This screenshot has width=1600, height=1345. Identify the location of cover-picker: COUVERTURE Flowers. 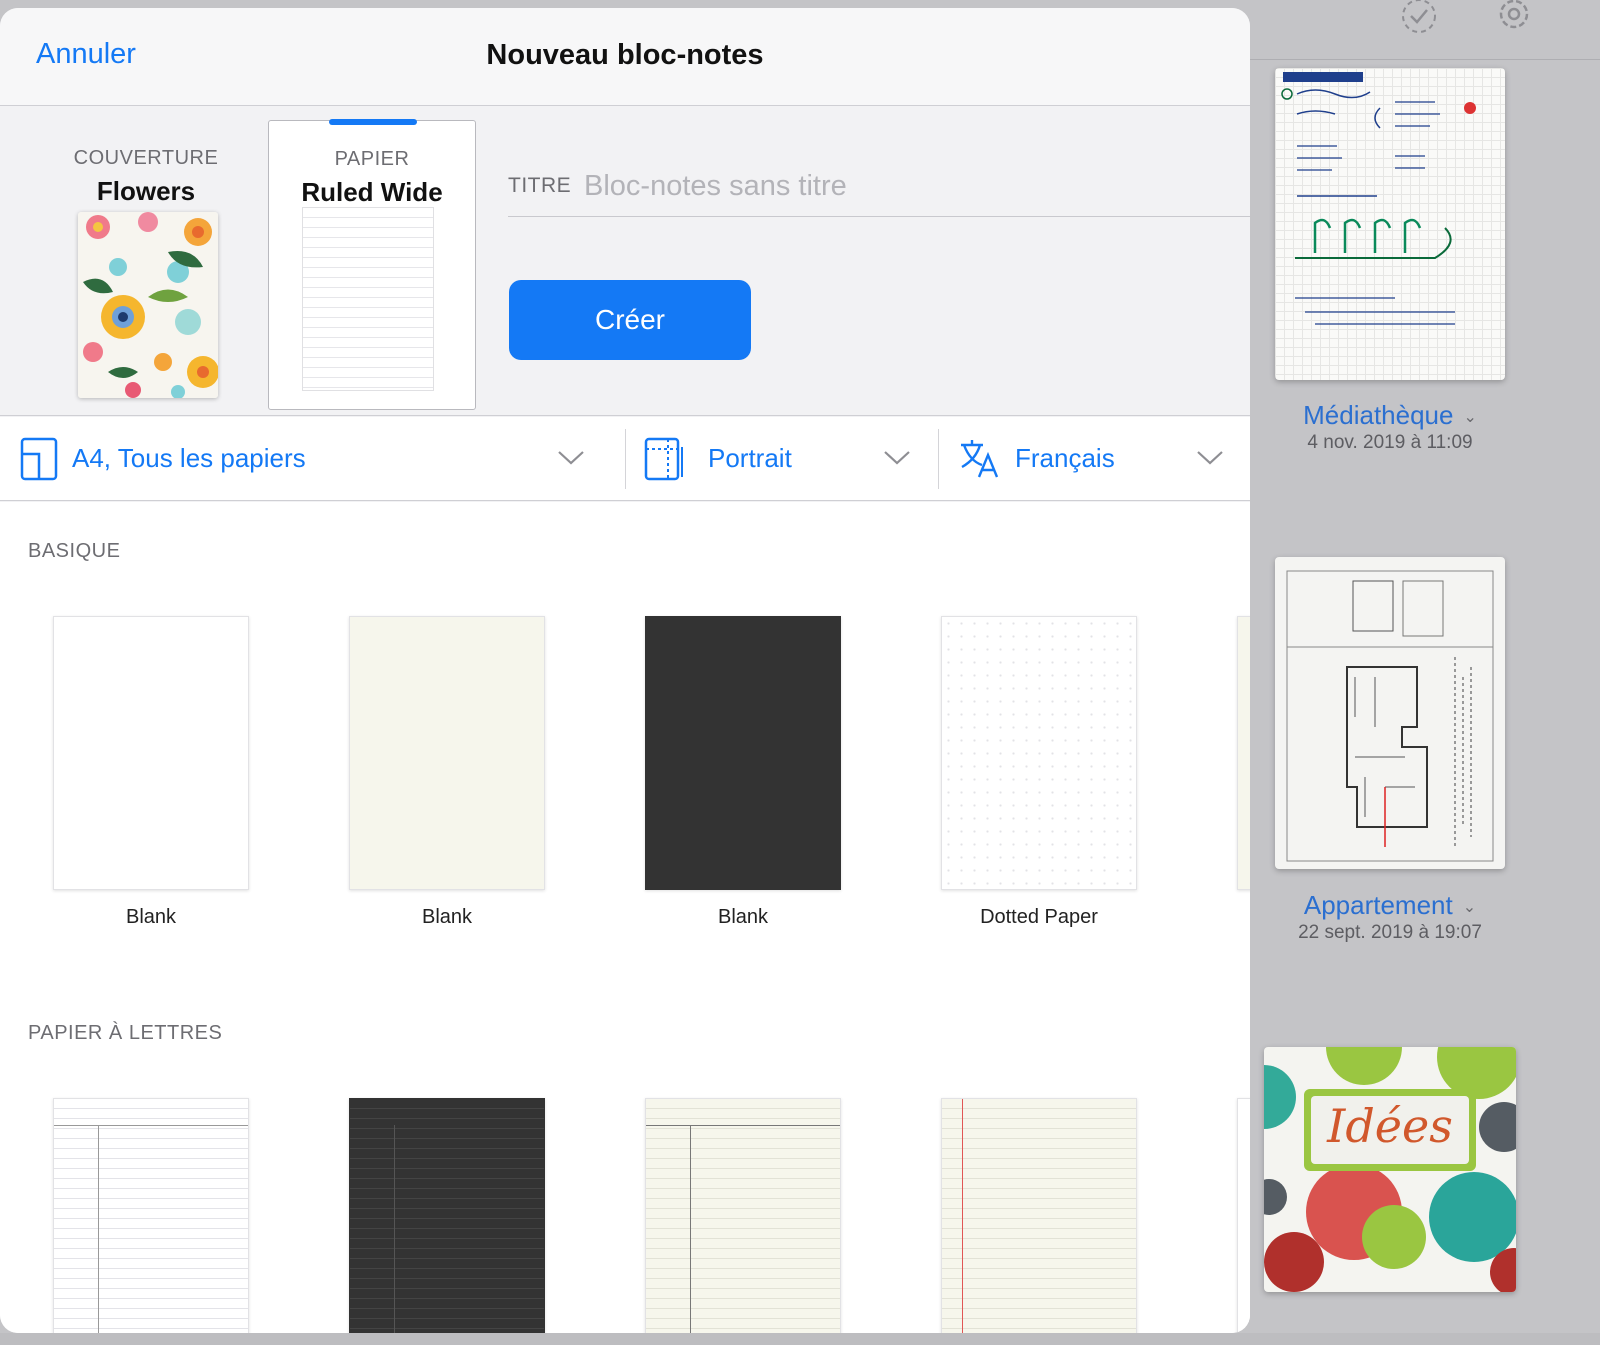
(146, 265).